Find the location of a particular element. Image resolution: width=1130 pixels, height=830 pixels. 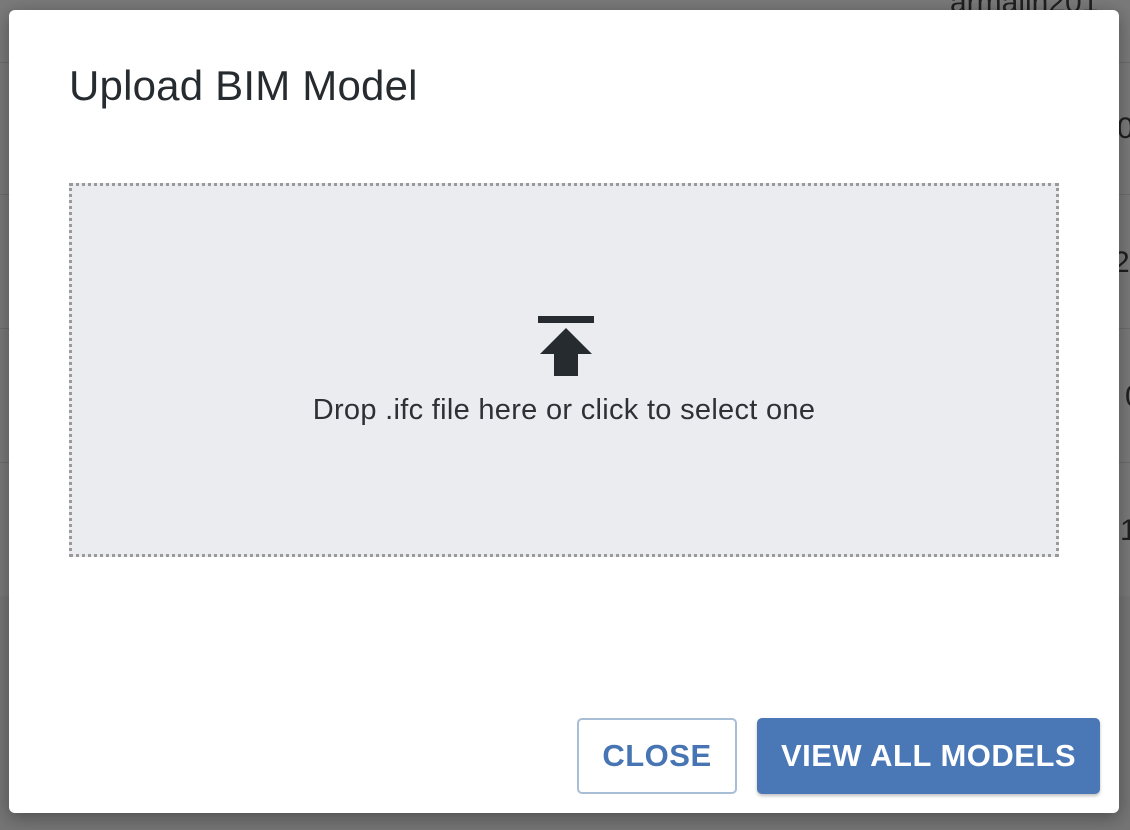

dialog-title: Upload BIM Model is located at coordinates (243, 85).